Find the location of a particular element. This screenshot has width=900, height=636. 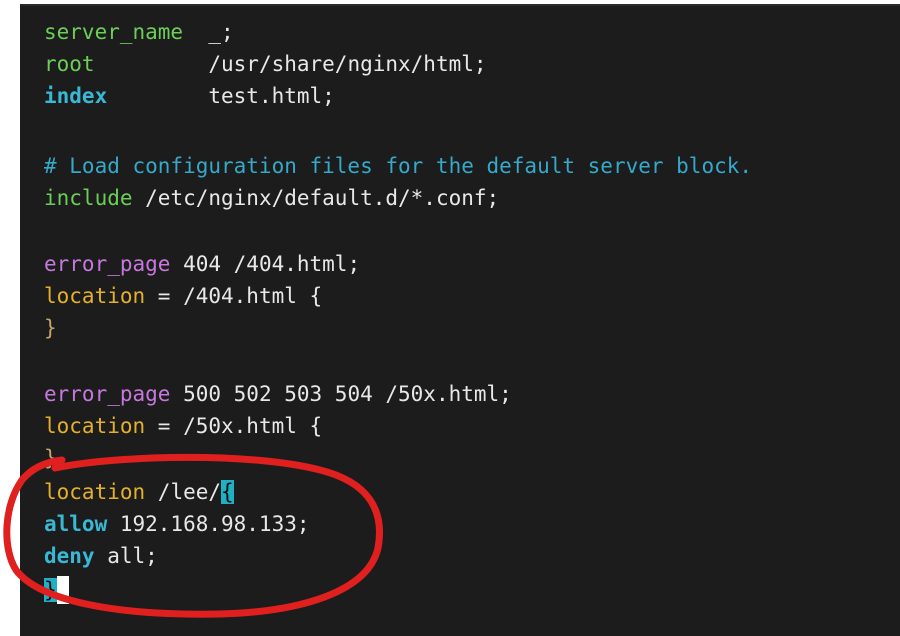

code-line-location-404: location = /404.html { is located at coordinates (183, 296).